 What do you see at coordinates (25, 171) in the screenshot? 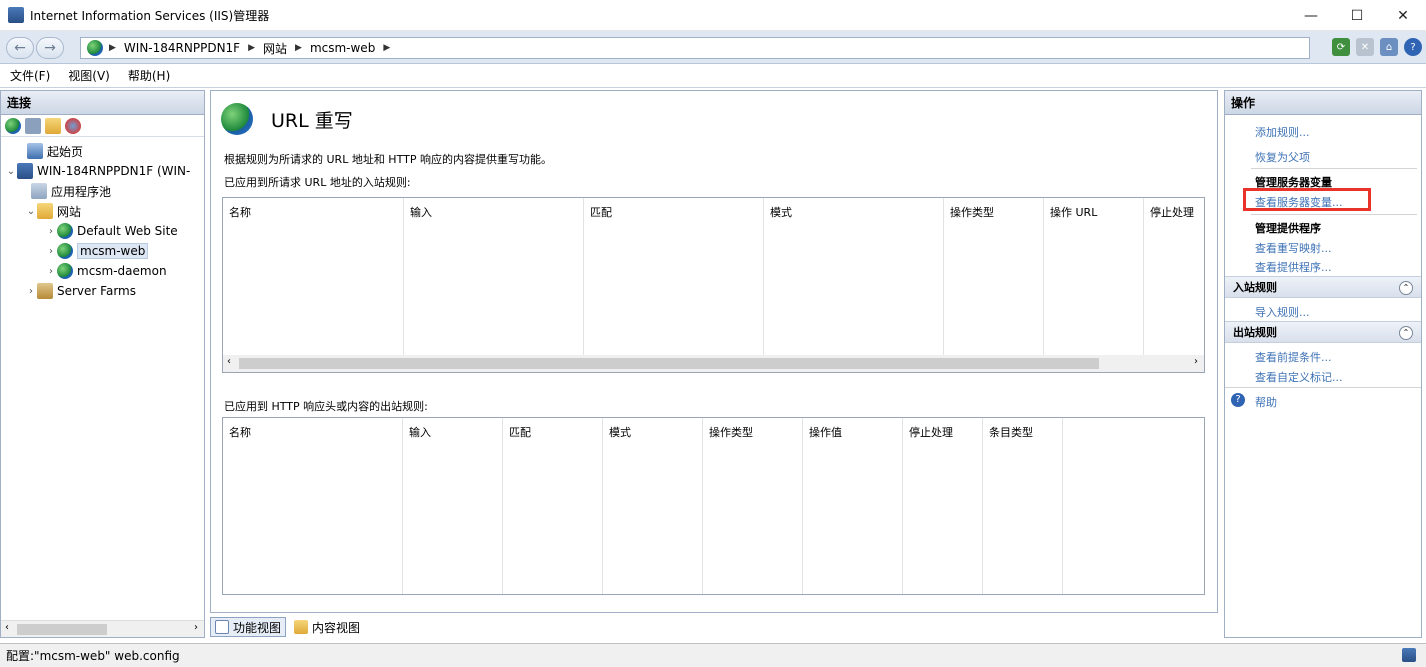
I see `server-icon` at bounding box center [25, 171].